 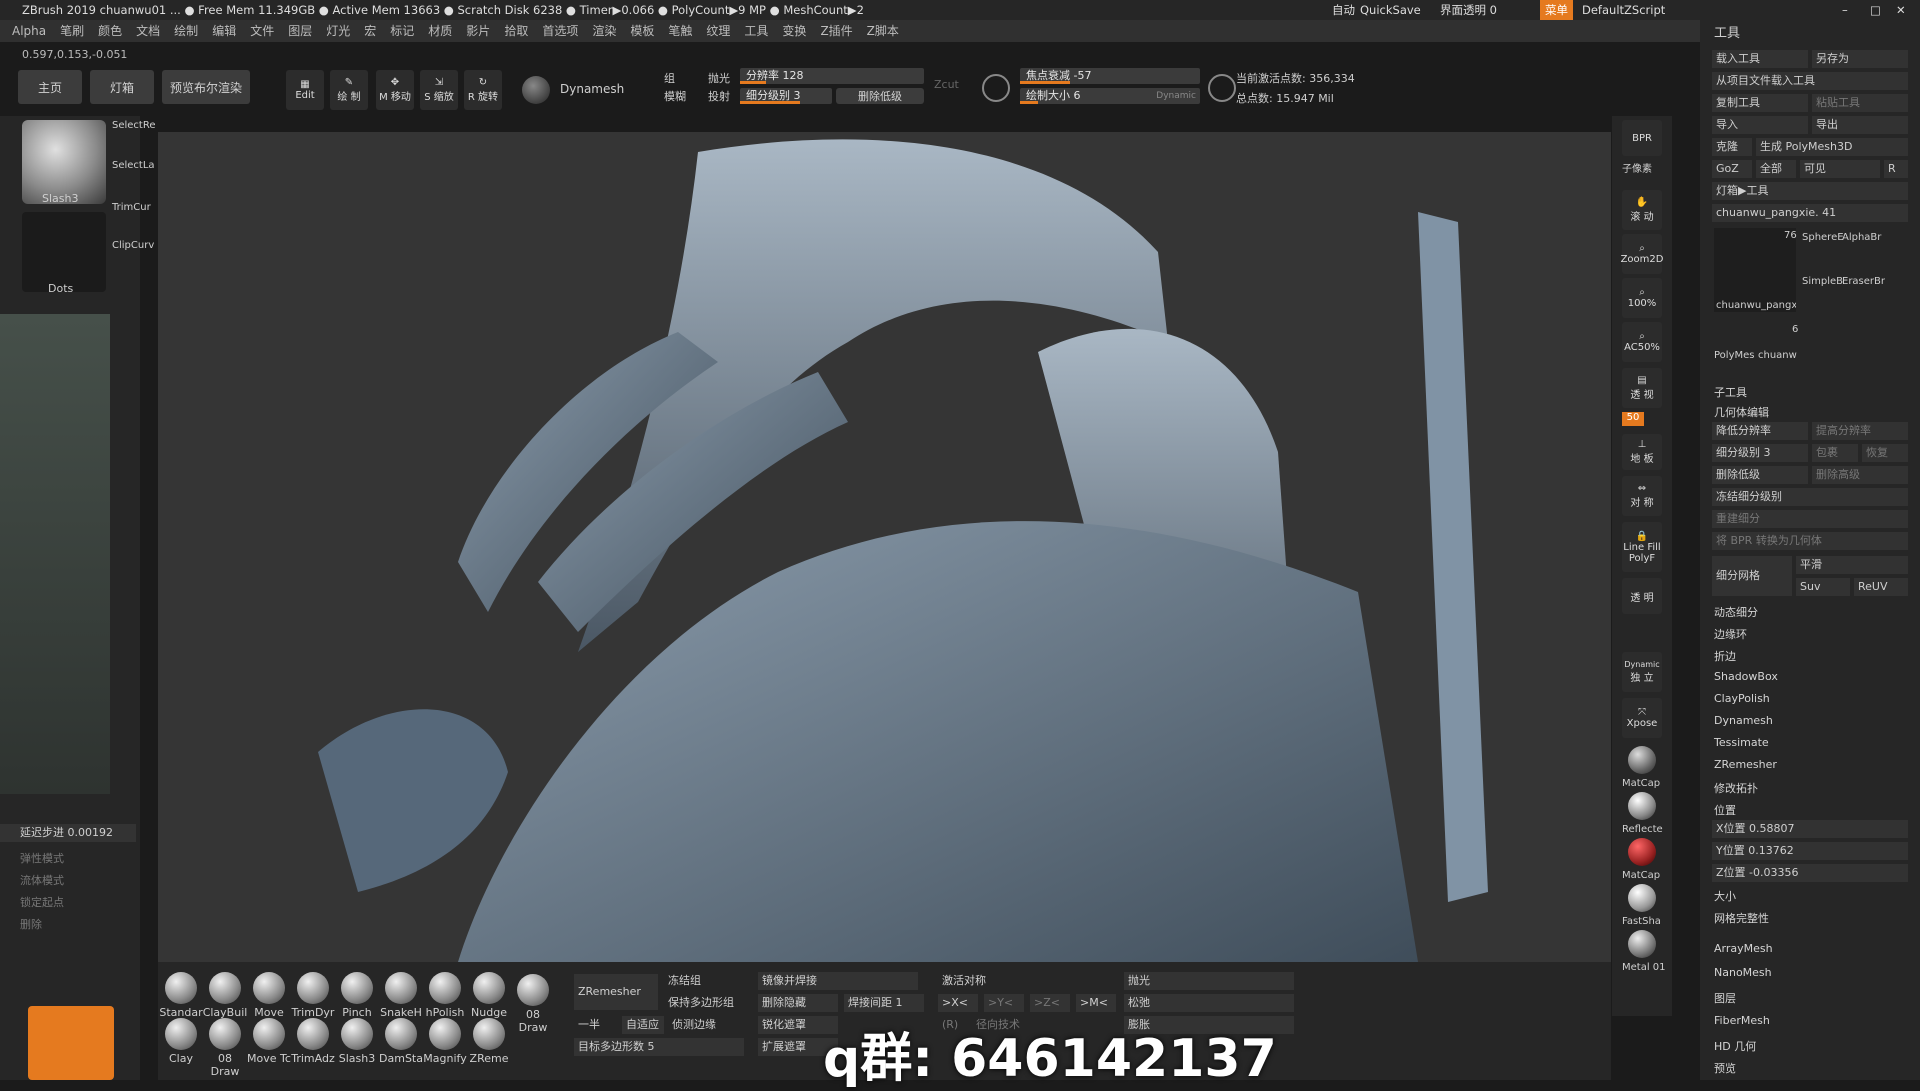 I want to click on interface-transparency-slider: 界面透明 0, so click(x=1468, y=10).